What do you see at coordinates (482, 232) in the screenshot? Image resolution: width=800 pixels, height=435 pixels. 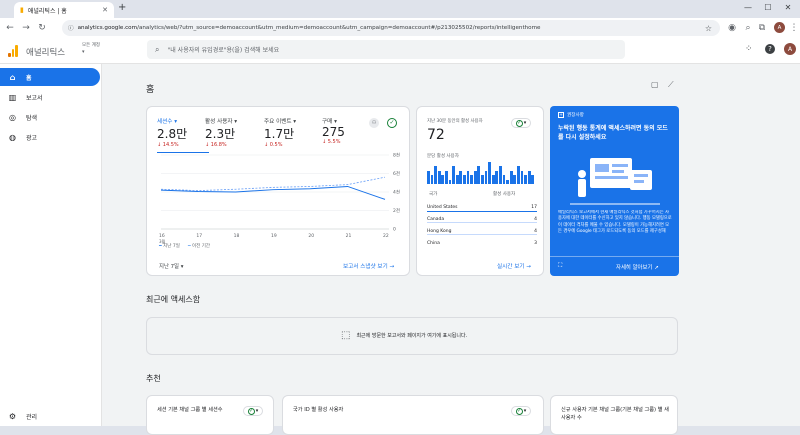 I see `table-row: Hong Kong 4` at bounding box center [482, 232].